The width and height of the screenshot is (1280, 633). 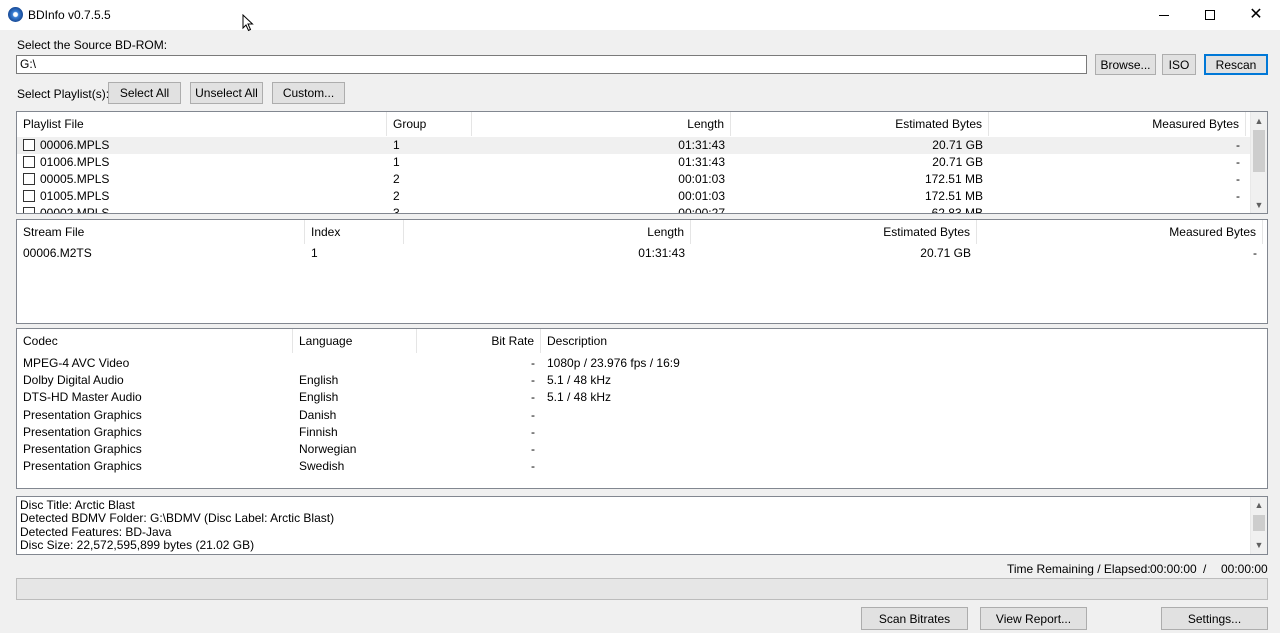 What do you see at coordinates (1117, 124) in the screenshot?
I see `col-measured-bytes: Measured Bytes` at bounding box center [1117, 124].